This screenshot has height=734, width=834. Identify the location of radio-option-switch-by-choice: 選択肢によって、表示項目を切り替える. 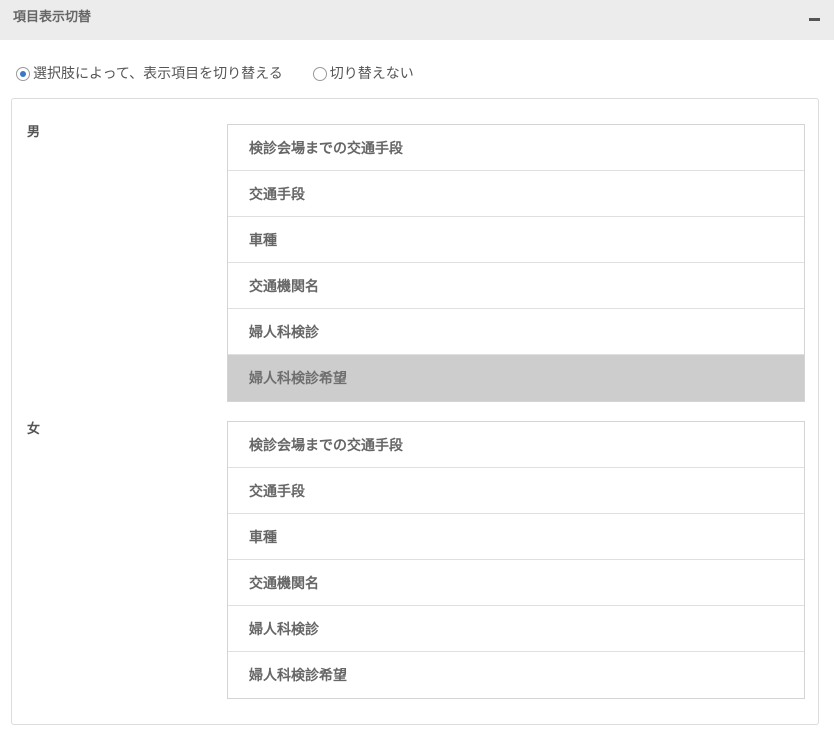
(149, 74).